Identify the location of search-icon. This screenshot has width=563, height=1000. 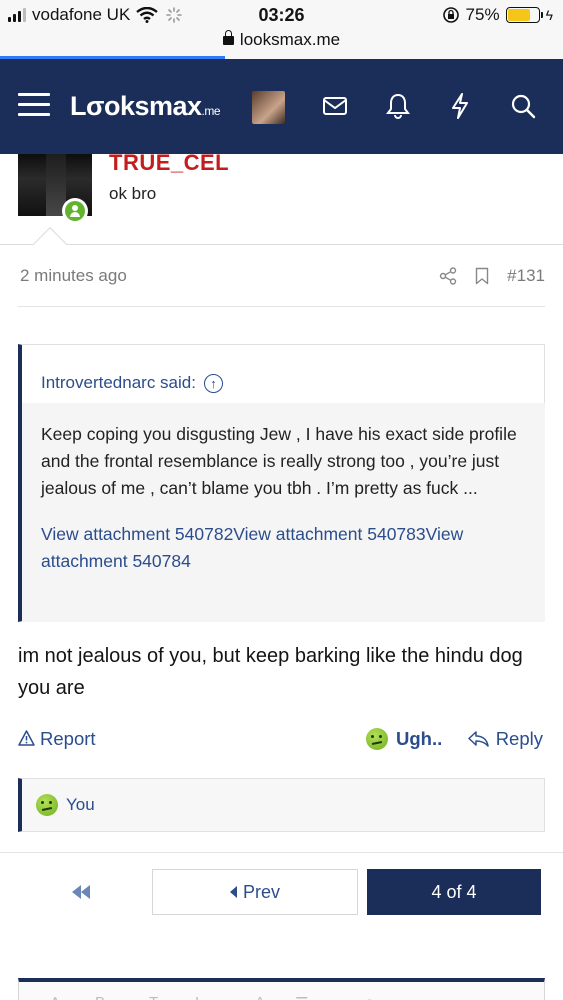
(523, 106).